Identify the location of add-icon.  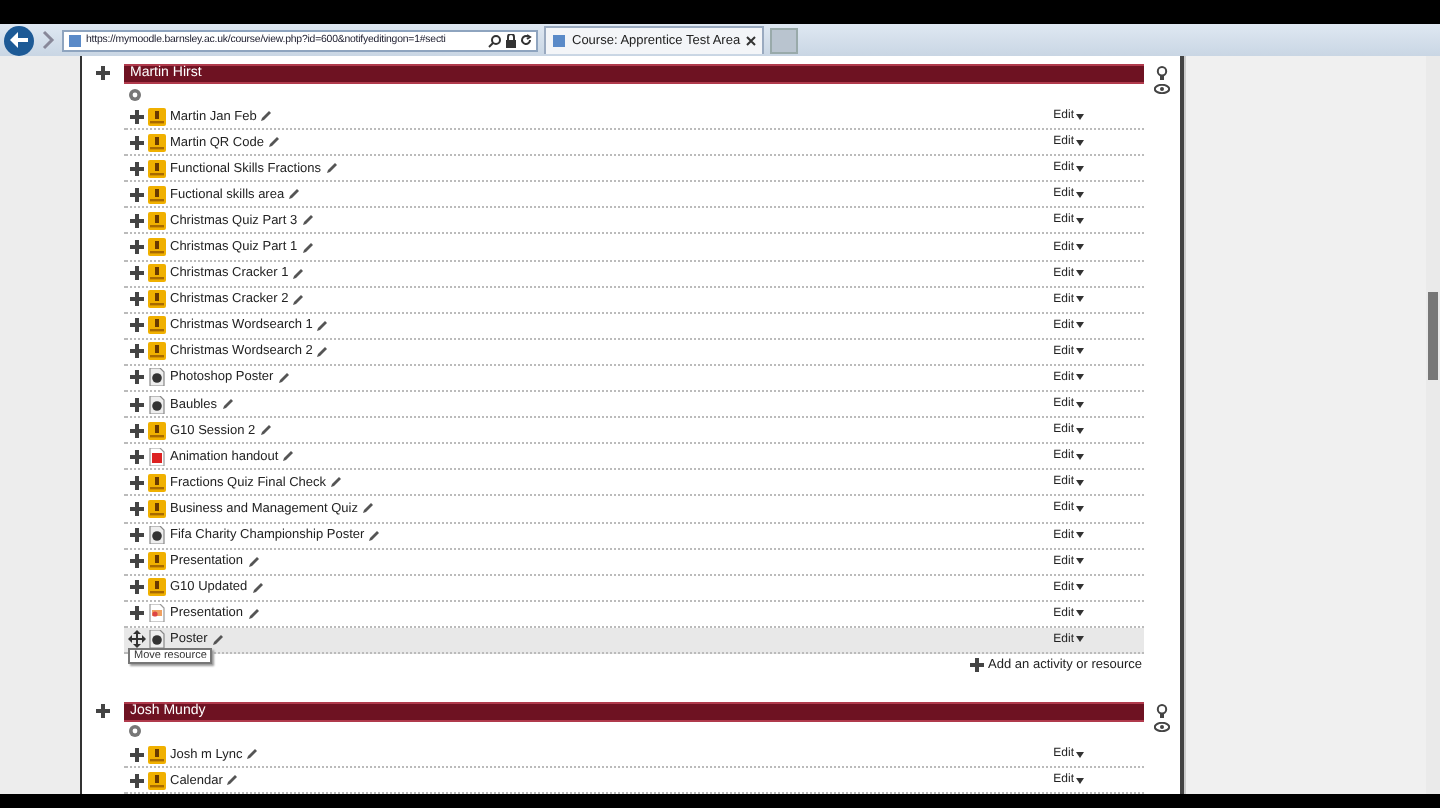
(977, 665).